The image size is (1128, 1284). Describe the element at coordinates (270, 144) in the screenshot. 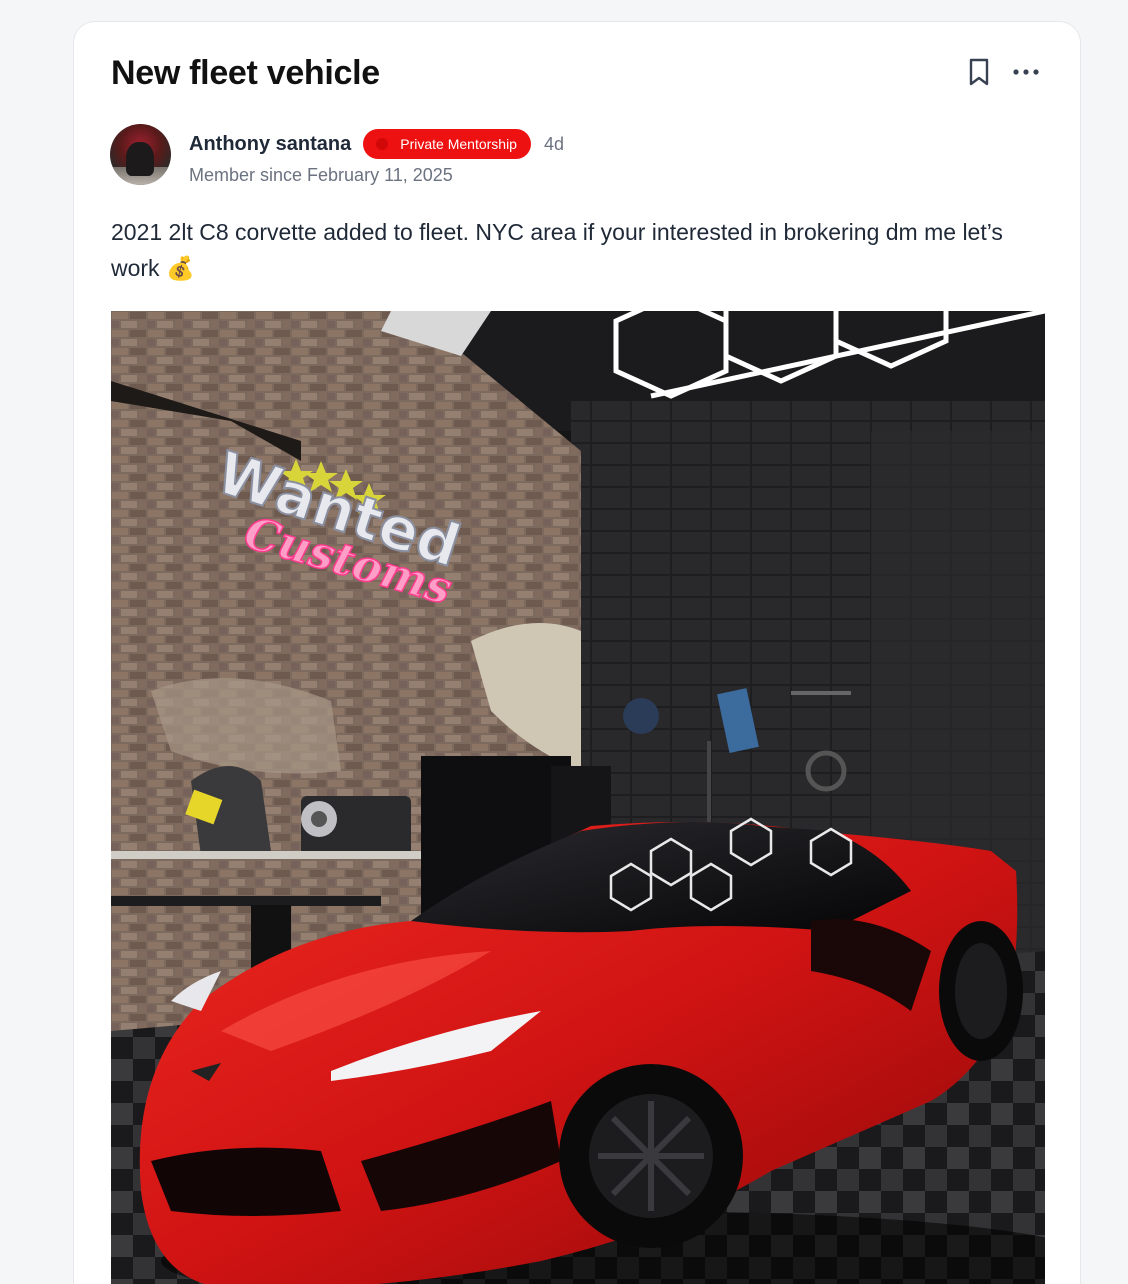

I see `author-name: Anthony santana` at that location.